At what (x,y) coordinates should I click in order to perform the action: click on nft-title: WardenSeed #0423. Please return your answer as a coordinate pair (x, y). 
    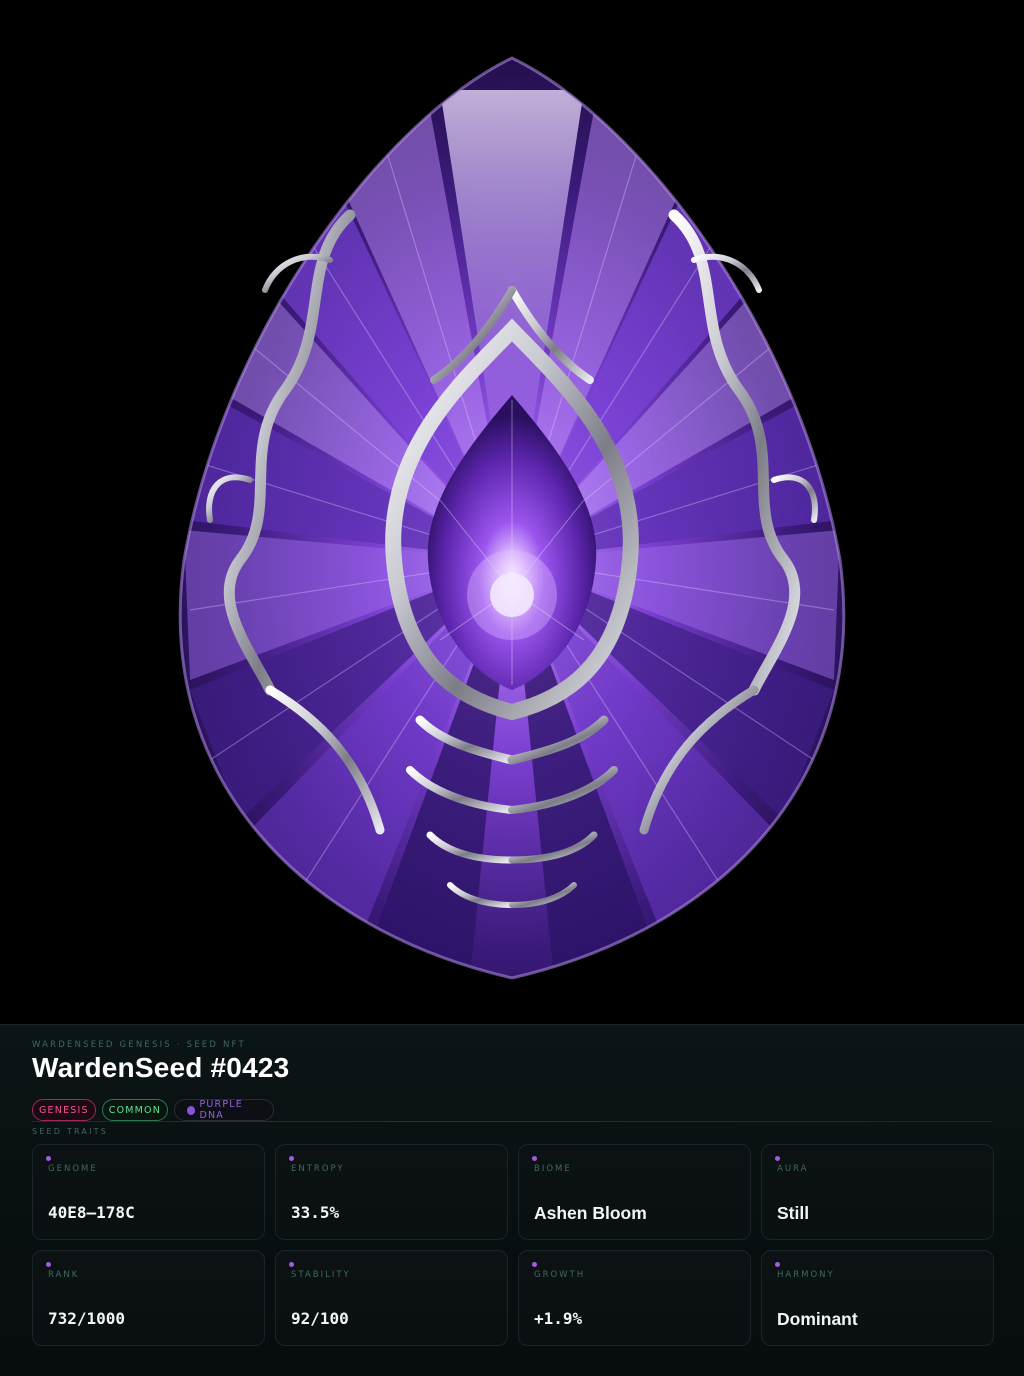
    Looking at the image, I should click on (161, 1067).